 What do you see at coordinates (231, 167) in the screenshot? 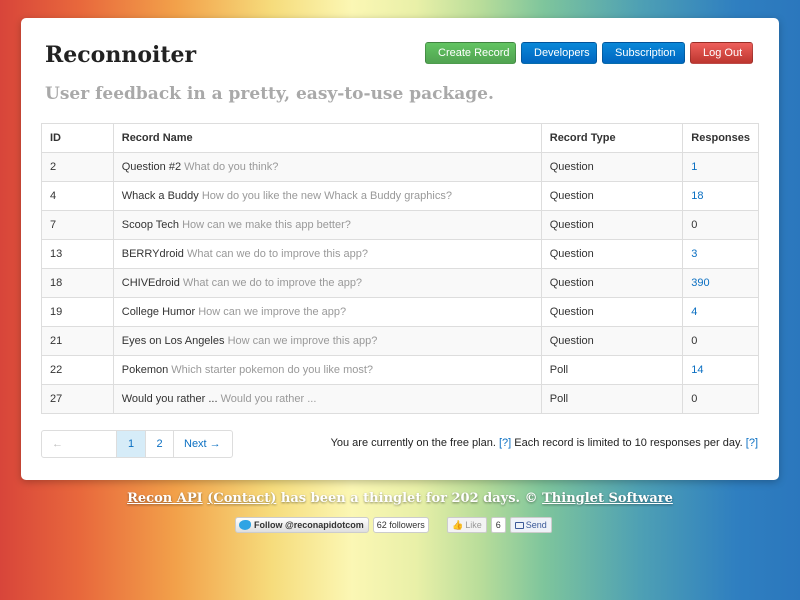
I see `record-question: What do you think?` at bounding box center [231, 167].